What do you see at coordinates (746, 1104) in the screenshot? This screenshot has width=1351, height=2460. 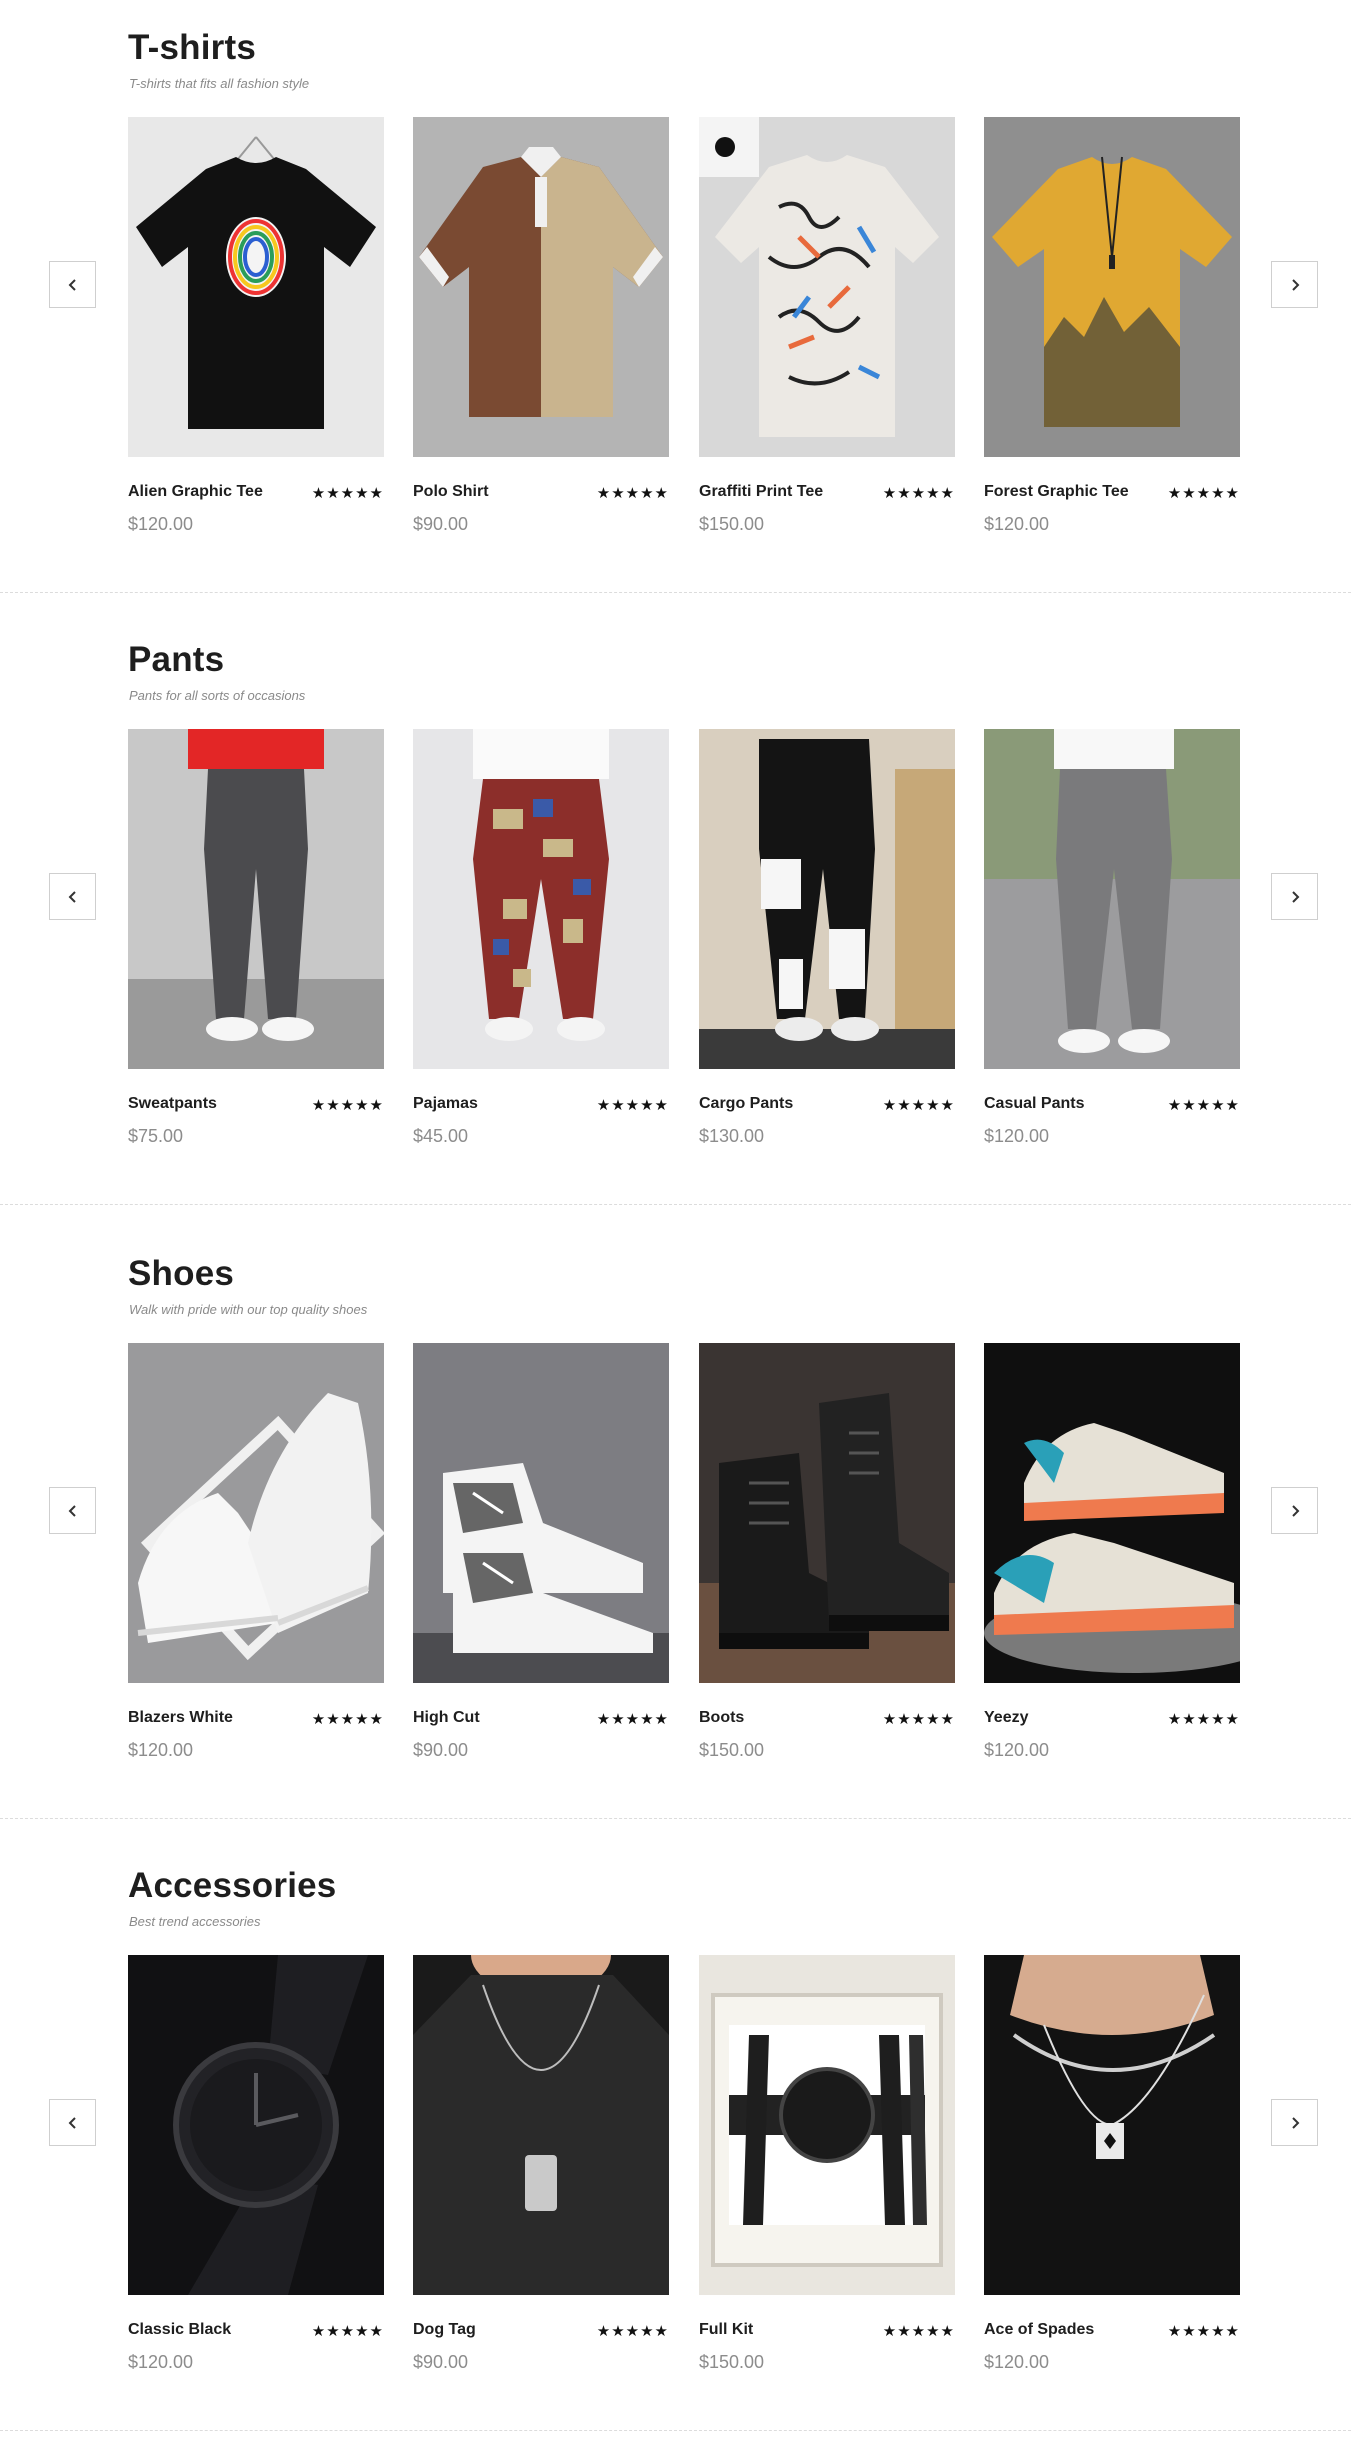 I see `product-name: Cargo Pants` at bounding box center [746, 1104].